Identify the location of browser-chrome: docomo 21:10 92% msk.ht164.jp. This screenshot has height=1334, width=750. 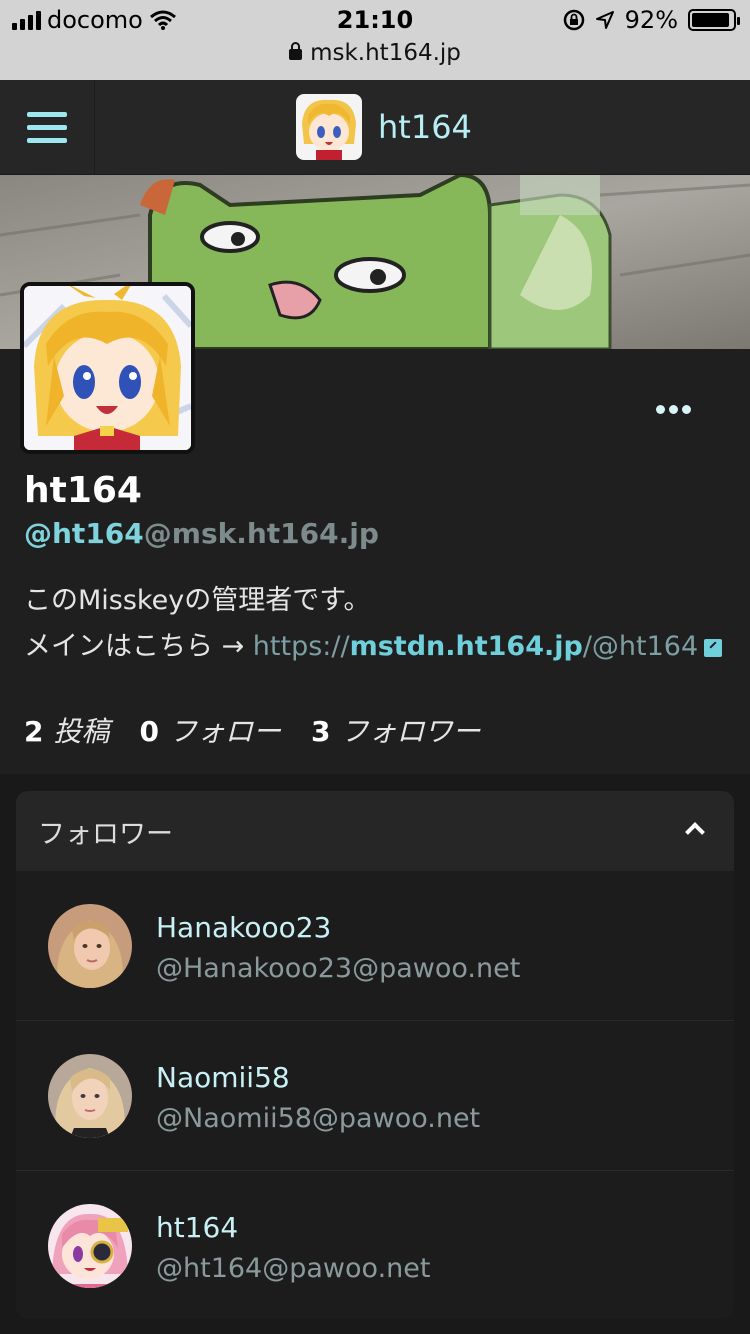
(375, 40).